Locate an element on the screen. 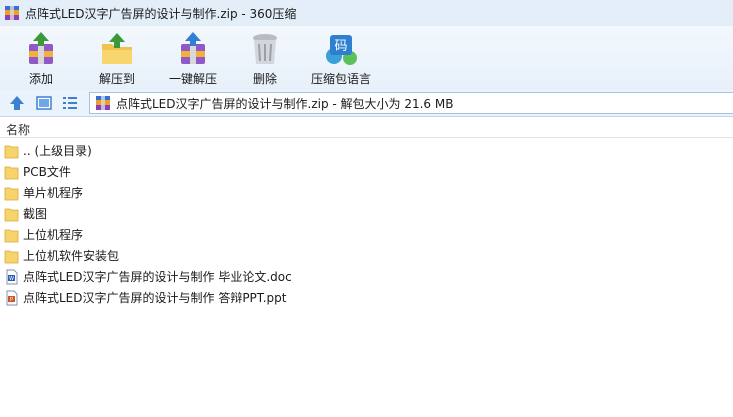 The height and width of the screenshot is (417, 733). list-item-label: 点阵式LED汉字广告屏的设计与制作 毕业论文.doc is located at coordinates (157, 277).